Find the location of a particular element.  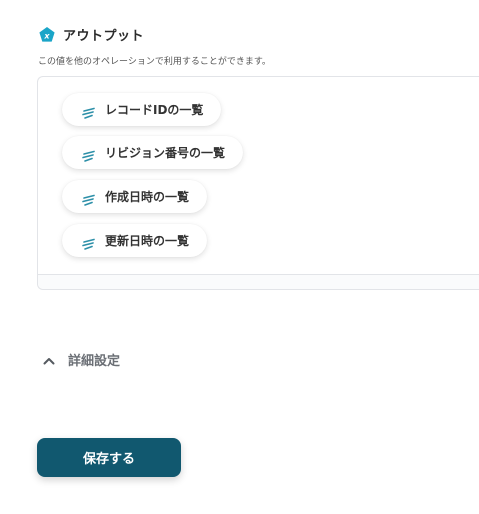

output-section-description: この値を他のオペレーションで利用することができます。 is located at coordinates (154, 62).